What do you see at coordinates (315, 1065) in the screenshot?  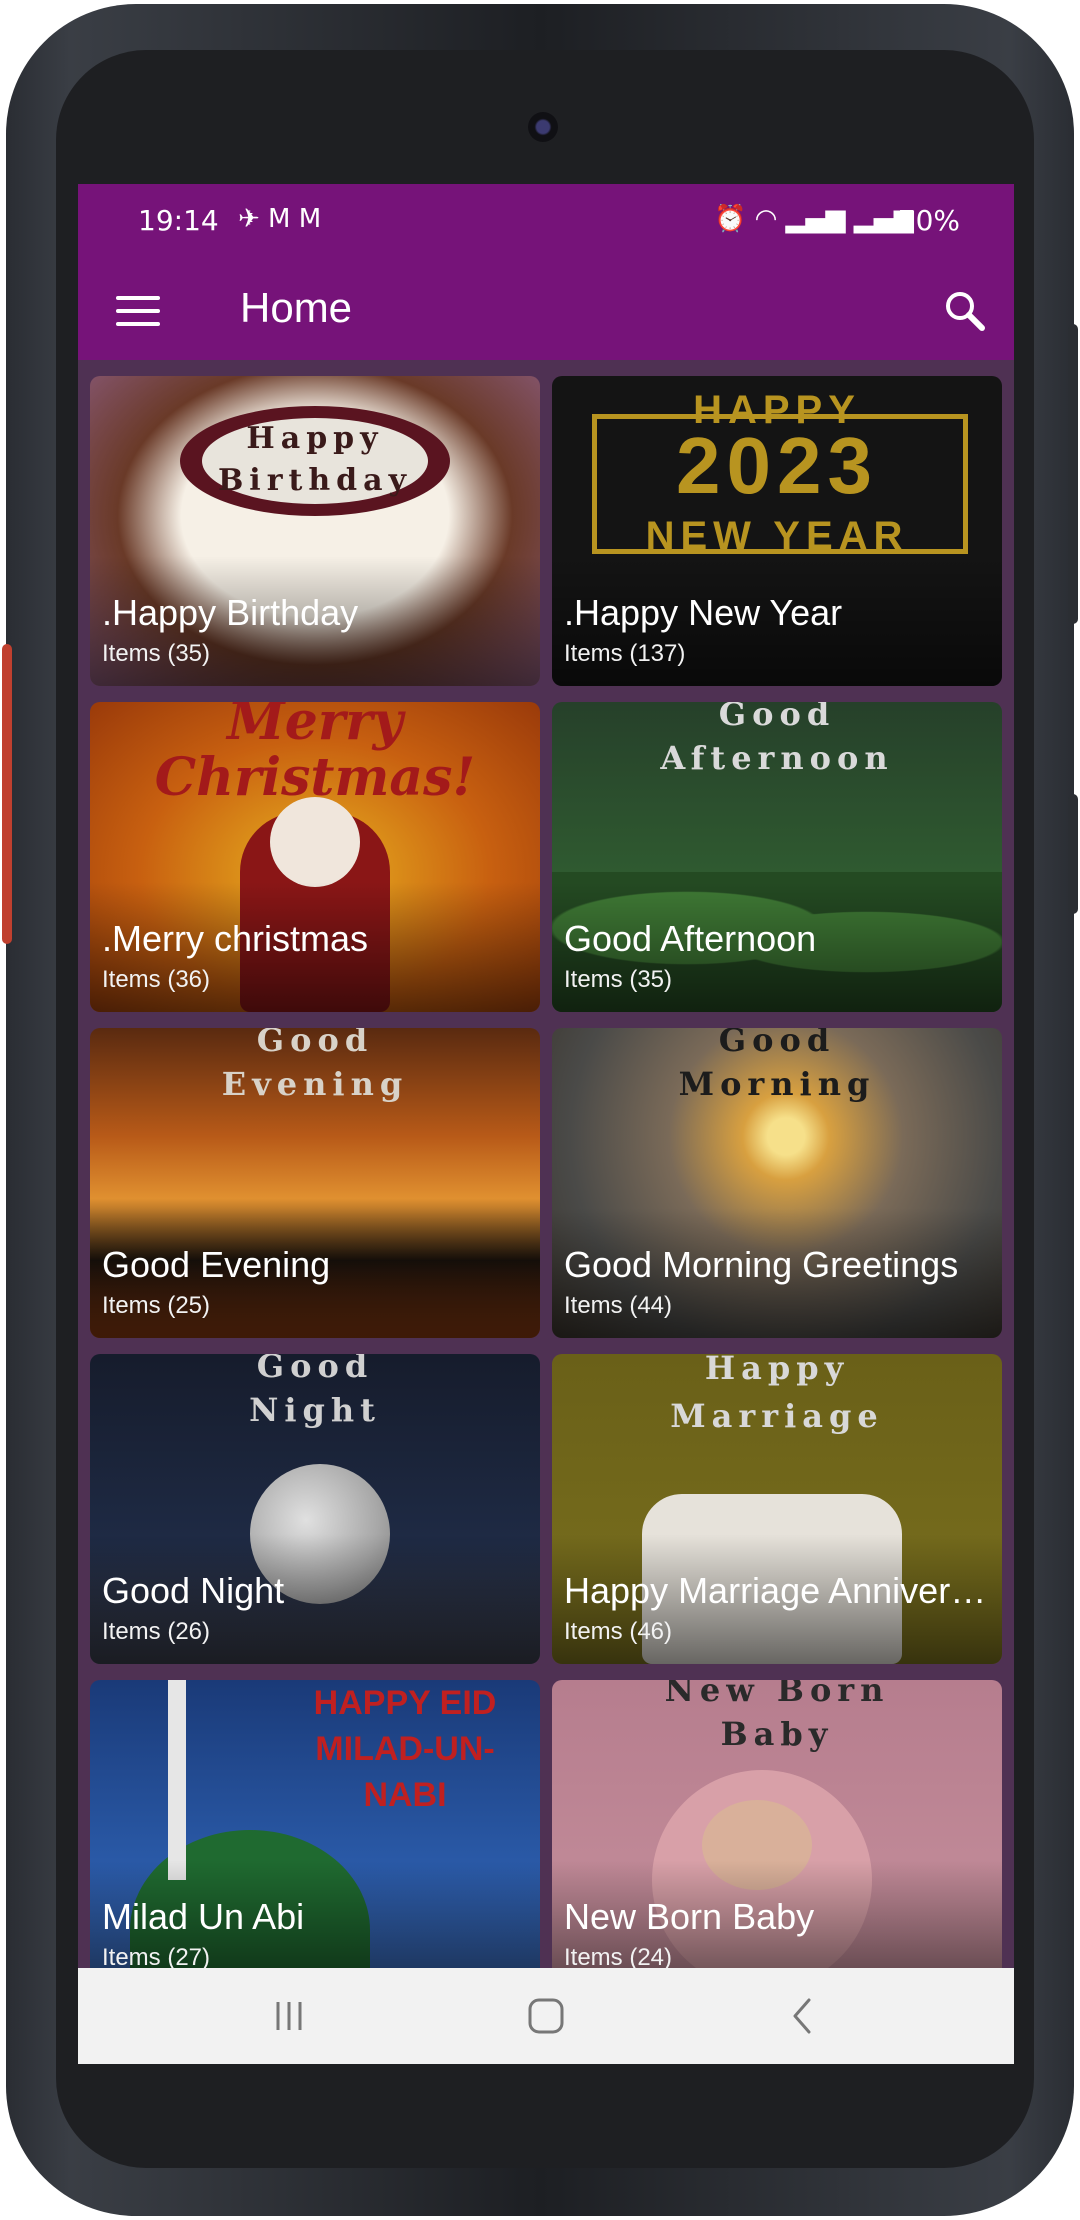 I see `card-art-text: Good Evening` at bounding box center [315, 1065].